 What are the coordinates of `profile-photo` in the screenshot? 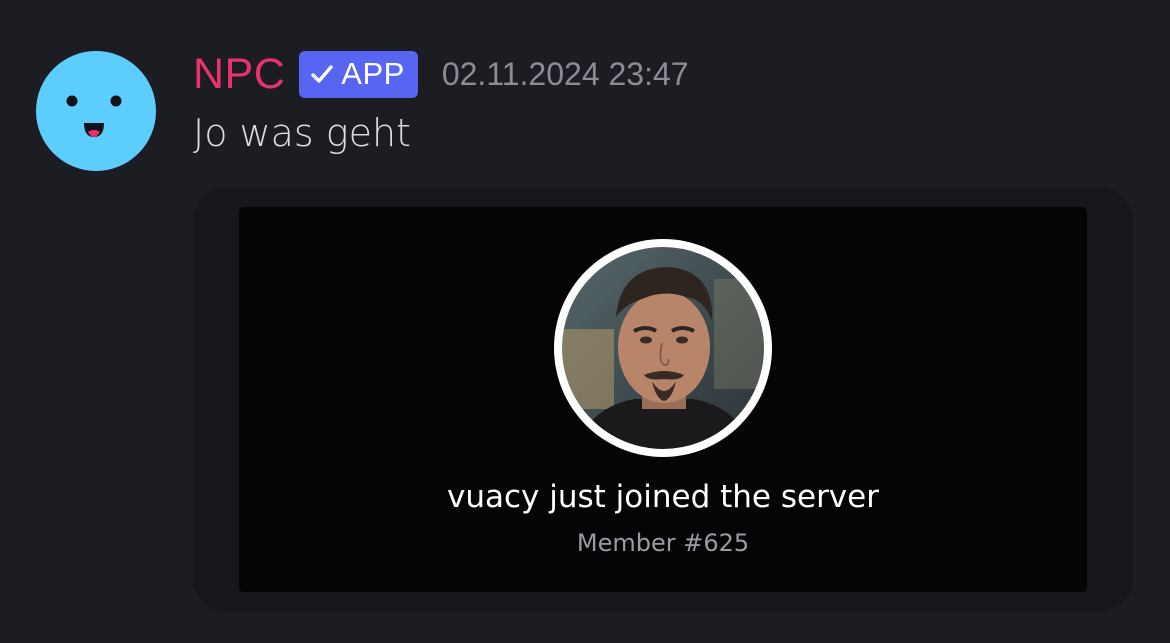 It's located at (663, 348).